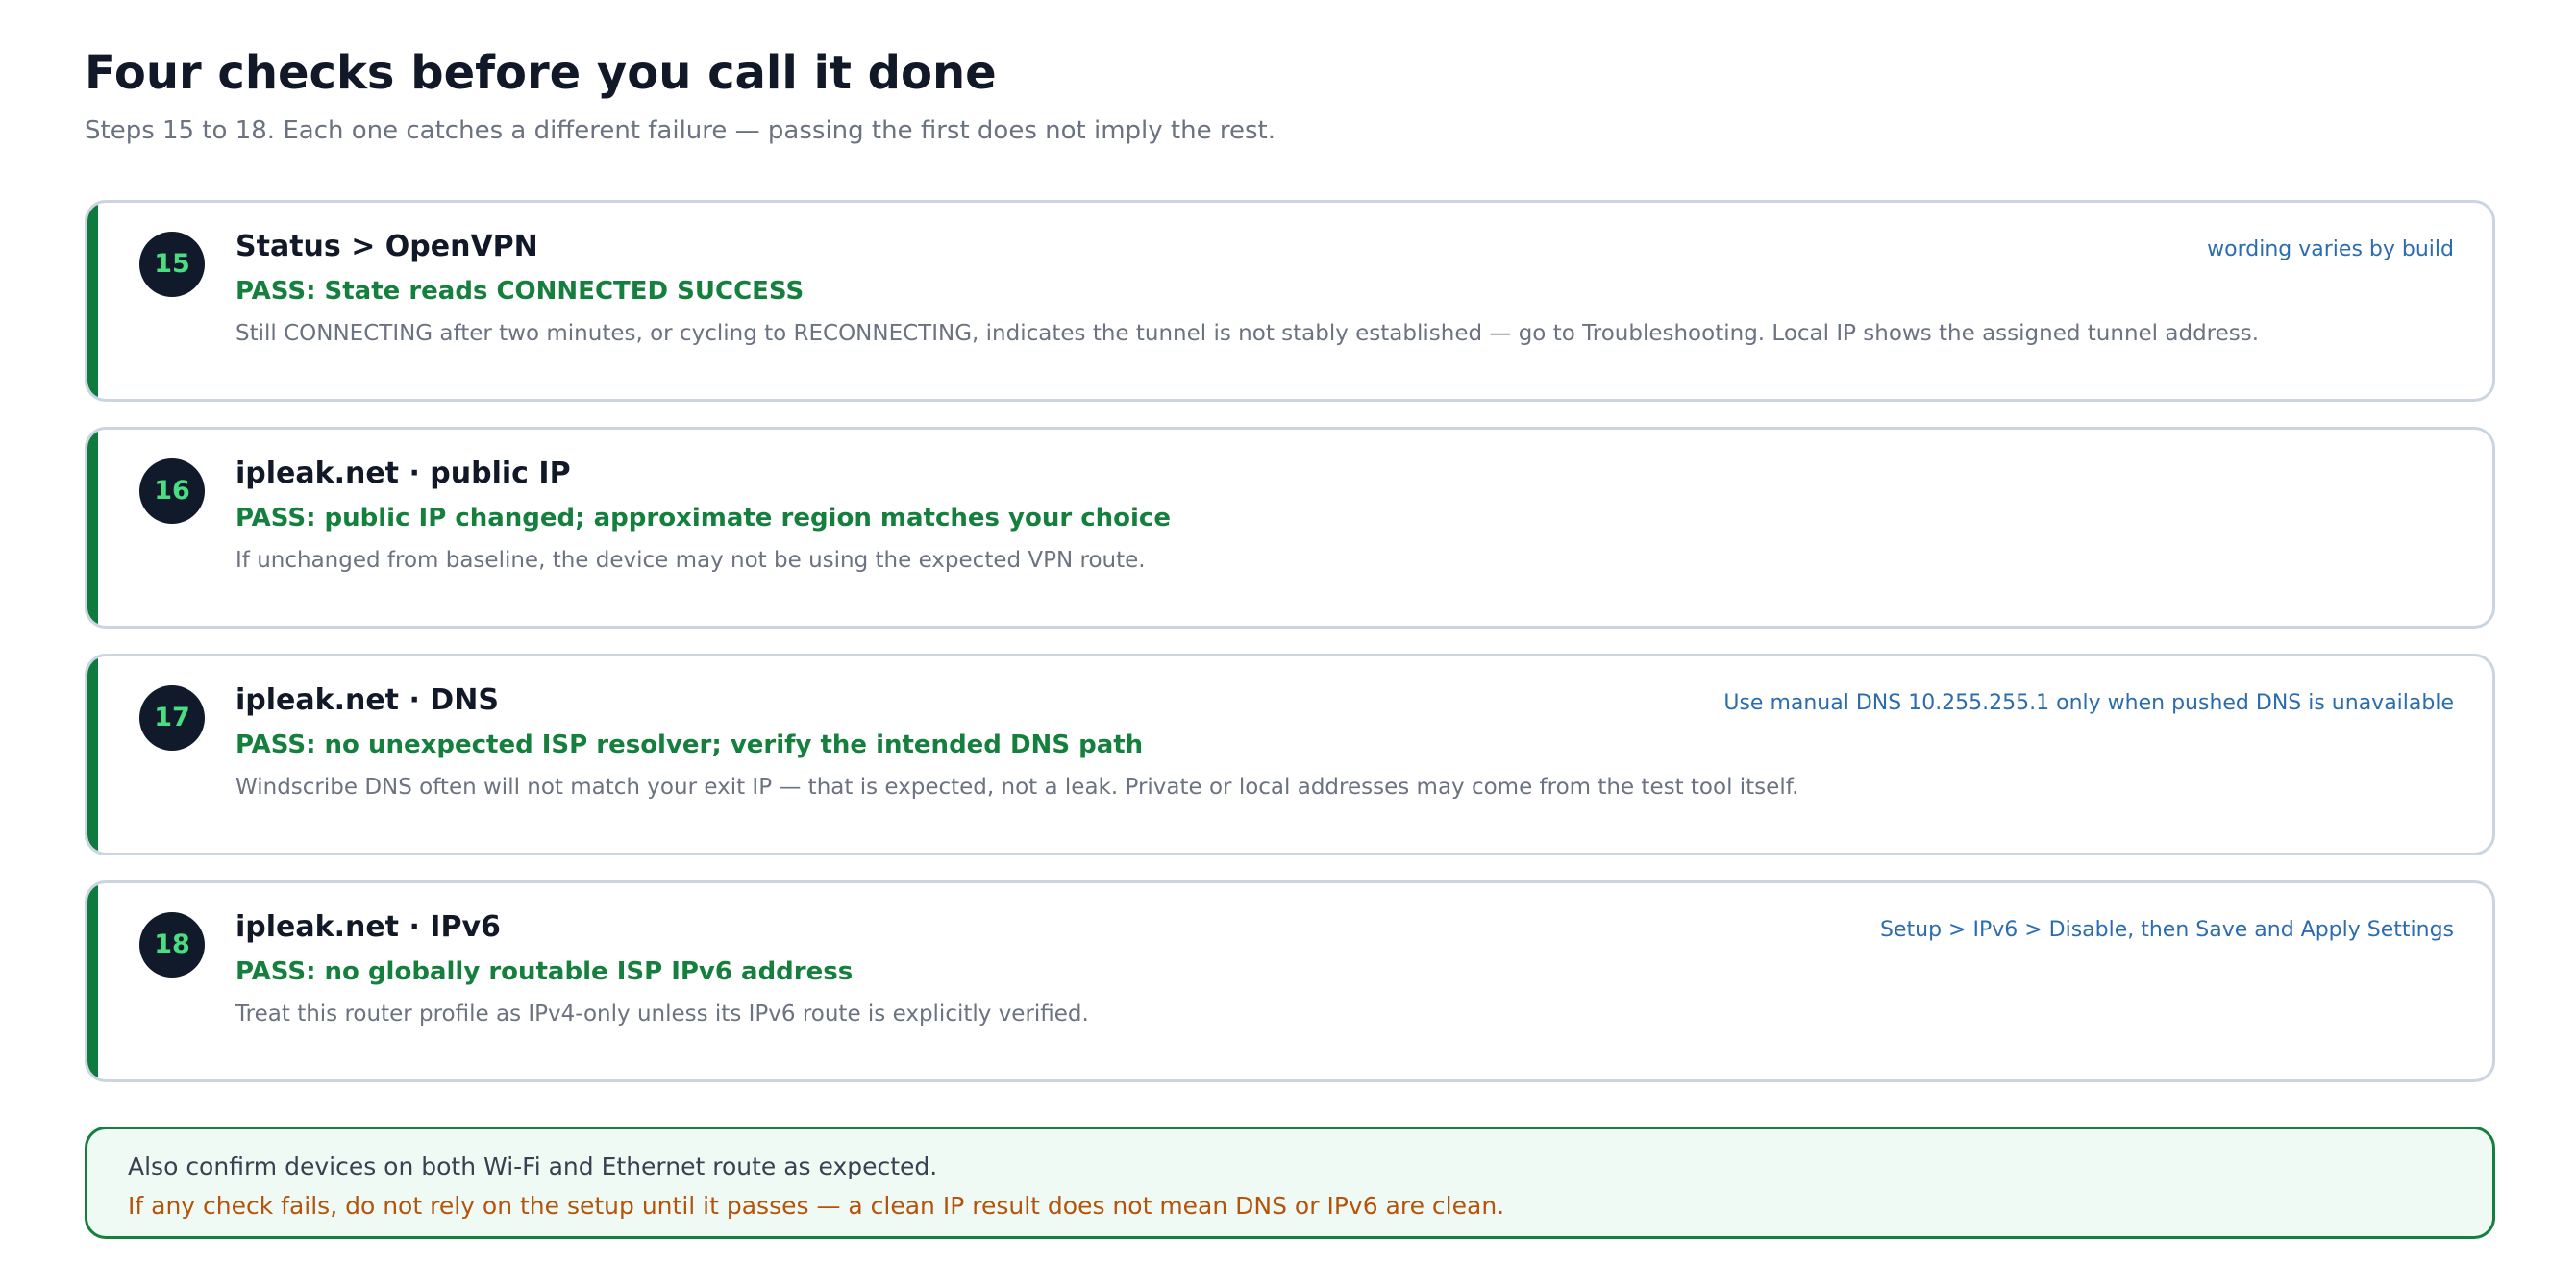 The height and width of the screenshot is (1288, 2576). What do you see at coordinates (520, 291) in the screenshot?
I see `pass-criterion: PASS: State reads CONNECTED SUCCESS` at bounding box center [520, 291].